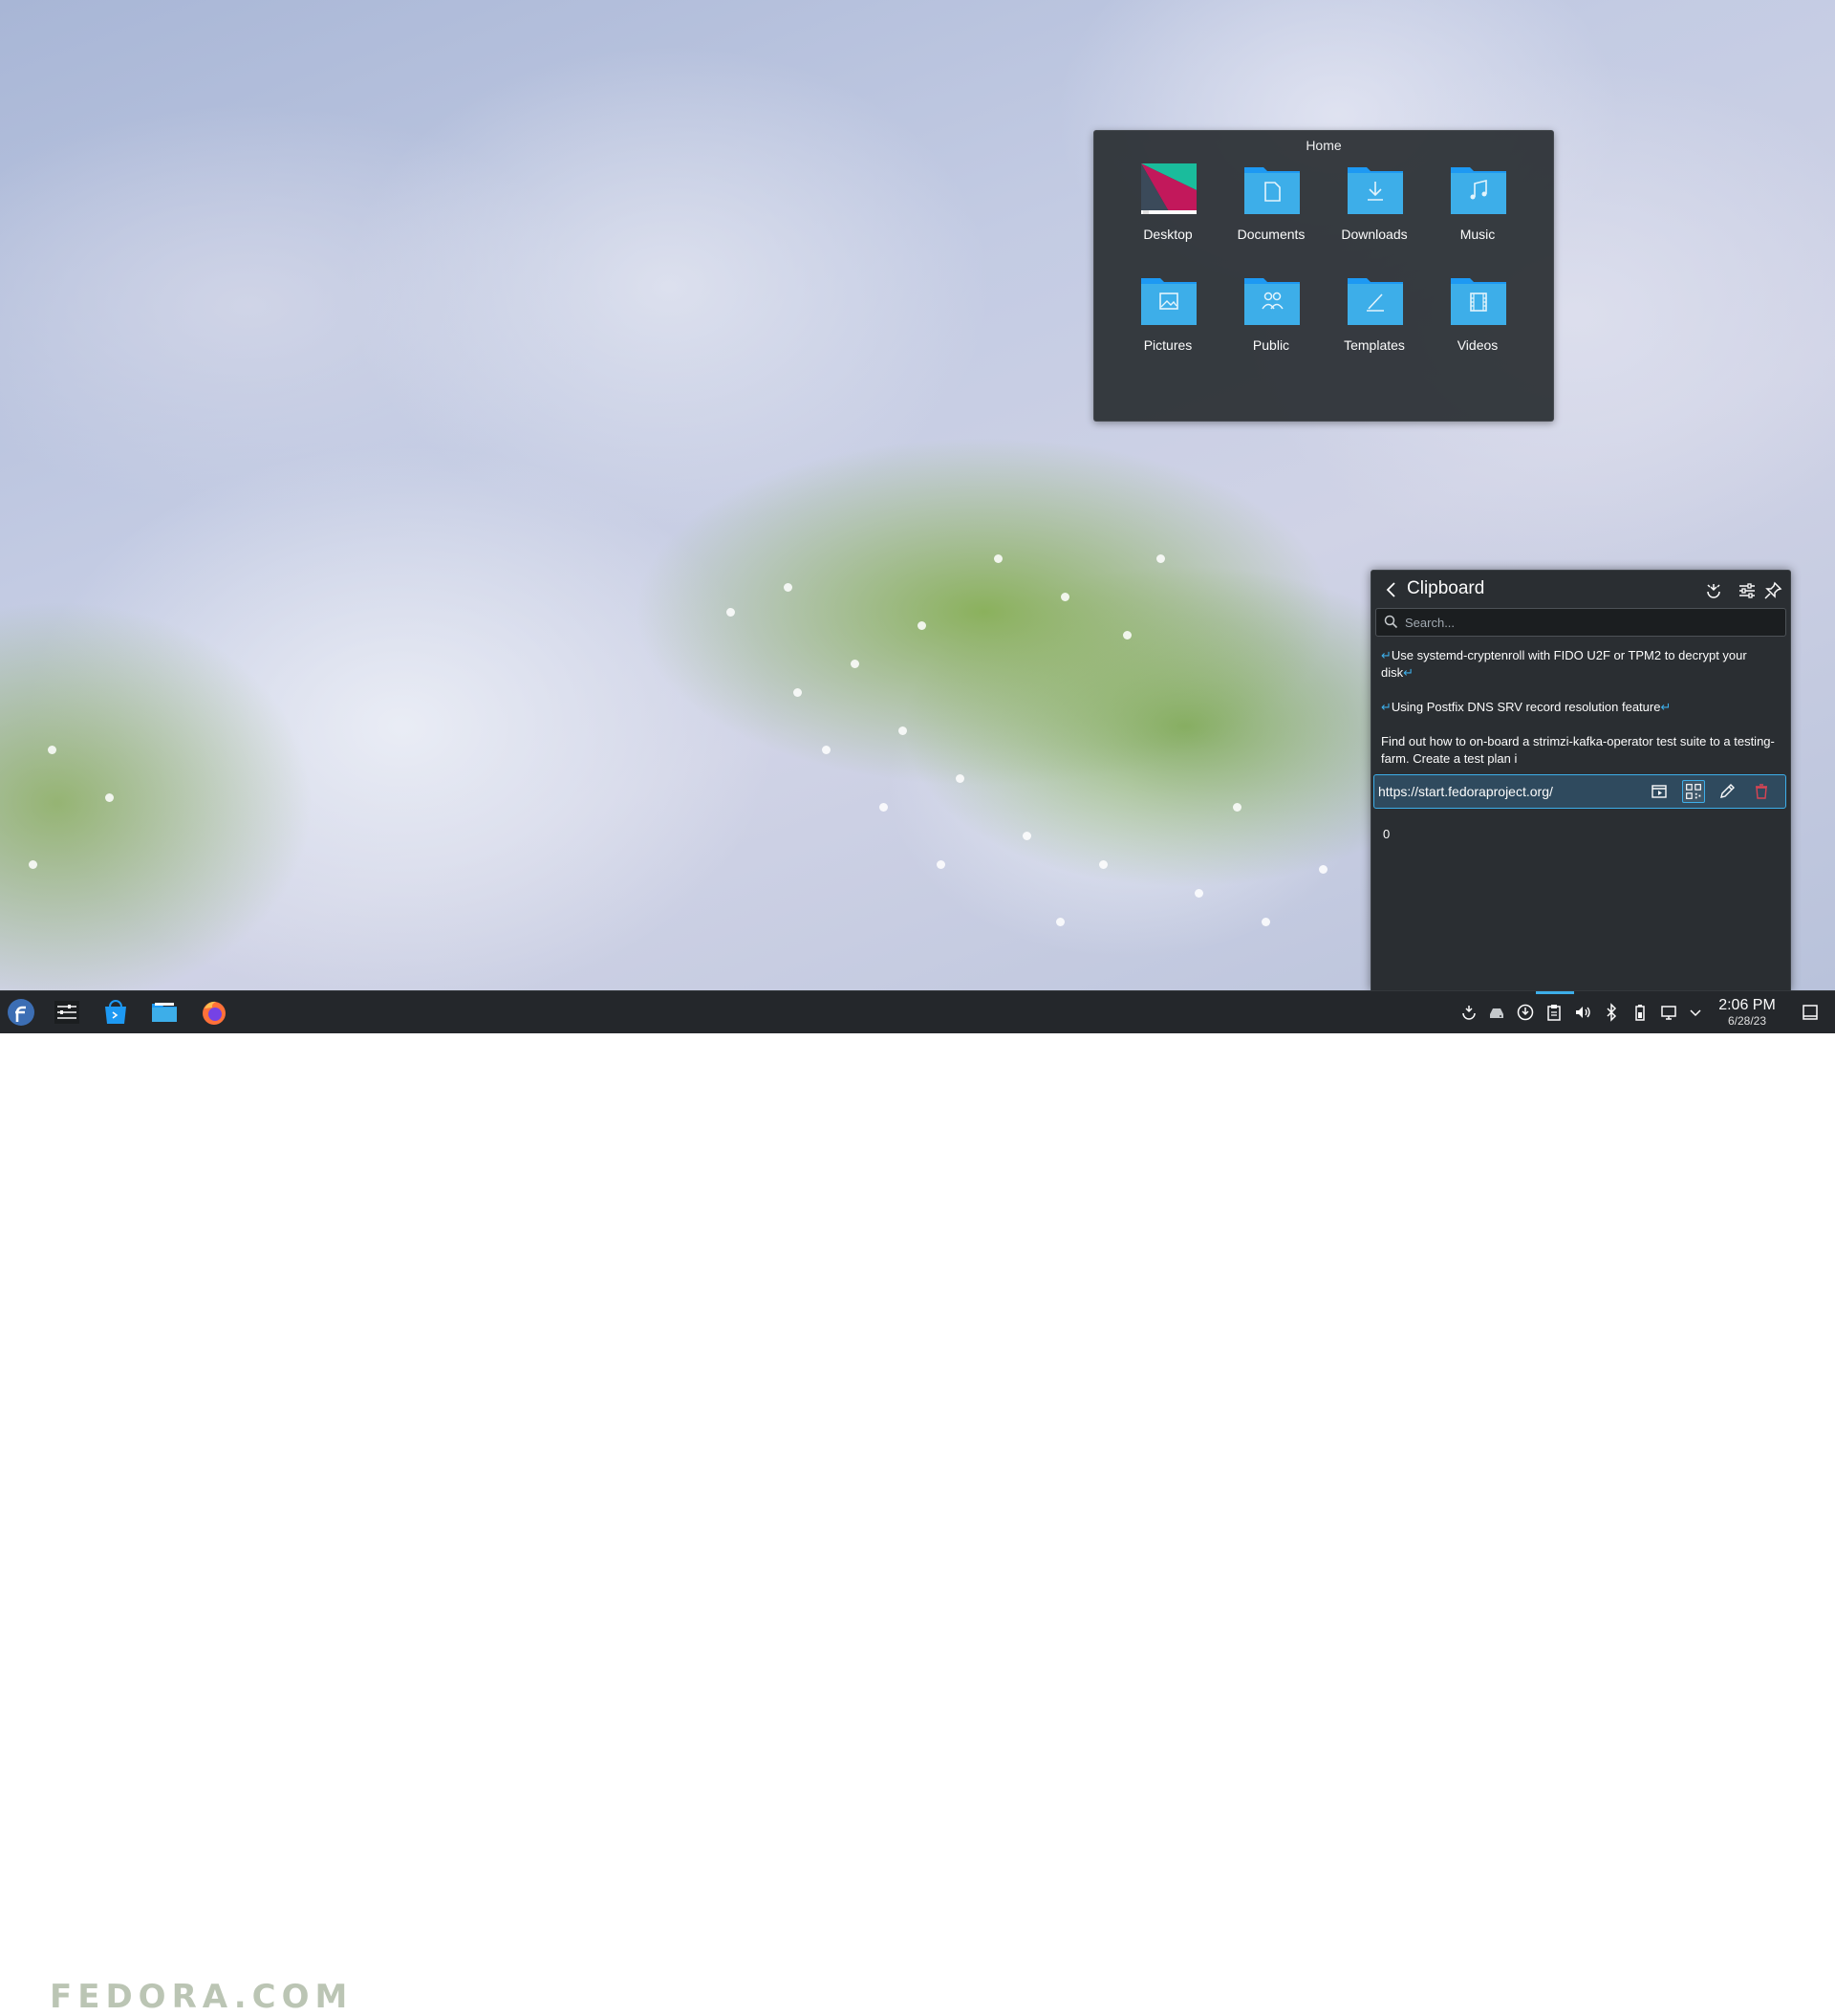  What do you see at coordinates (1810, 1012) in the screenshot?
I see `show-desktop-icon` at bounding box center [1810, 1012].